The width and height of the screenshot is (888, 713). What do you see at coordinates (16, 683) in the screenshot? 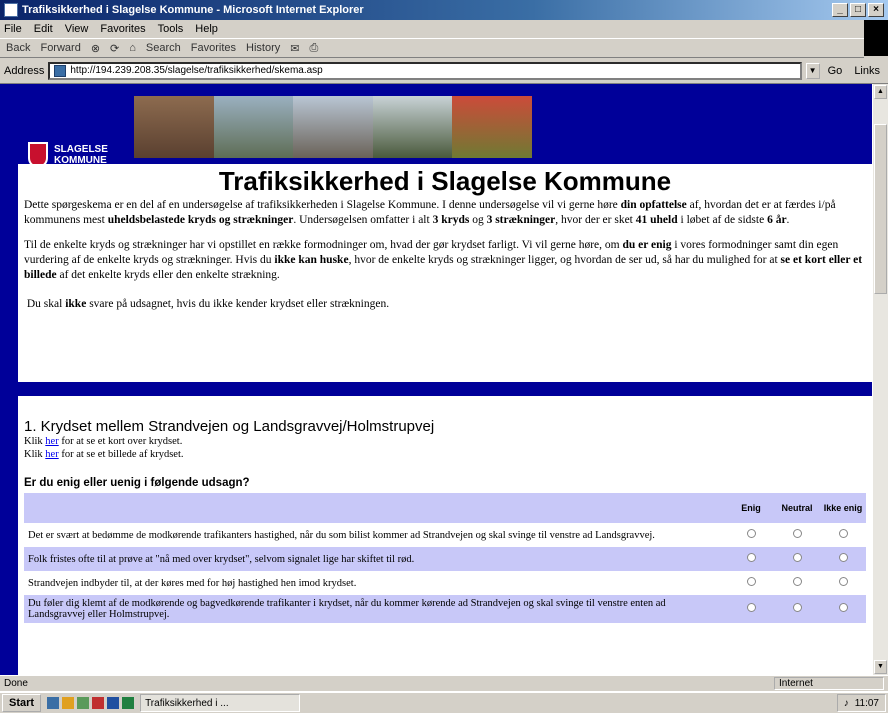
I see `status-text: Done` at bounding box center [16, 683].